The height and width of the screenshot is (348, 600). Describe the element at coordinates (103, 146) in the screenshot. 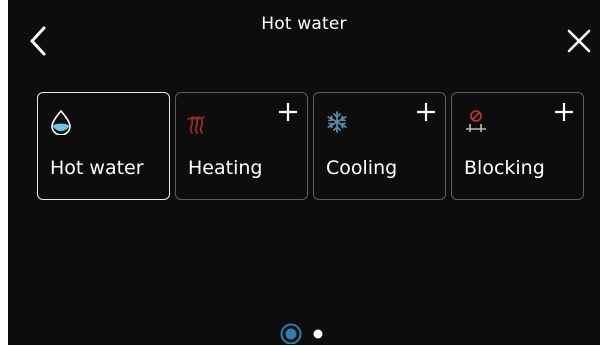

I see `tile-hot-water: Hot water` at that location.